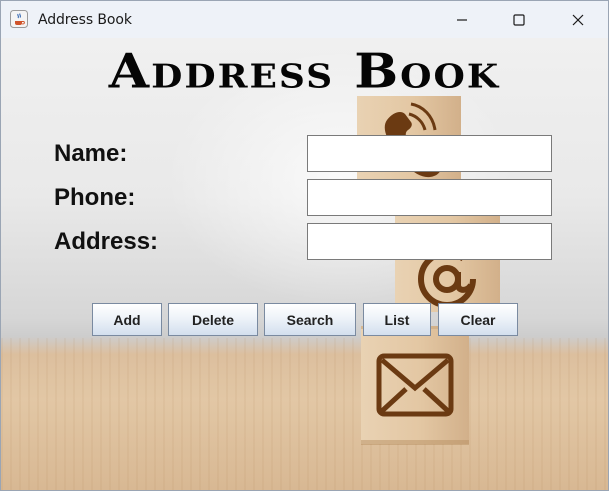  What do you see at coordinates (304, 19) in the screenshot?
I see `title-bar: Address Book` at bounding box center [304, 19].